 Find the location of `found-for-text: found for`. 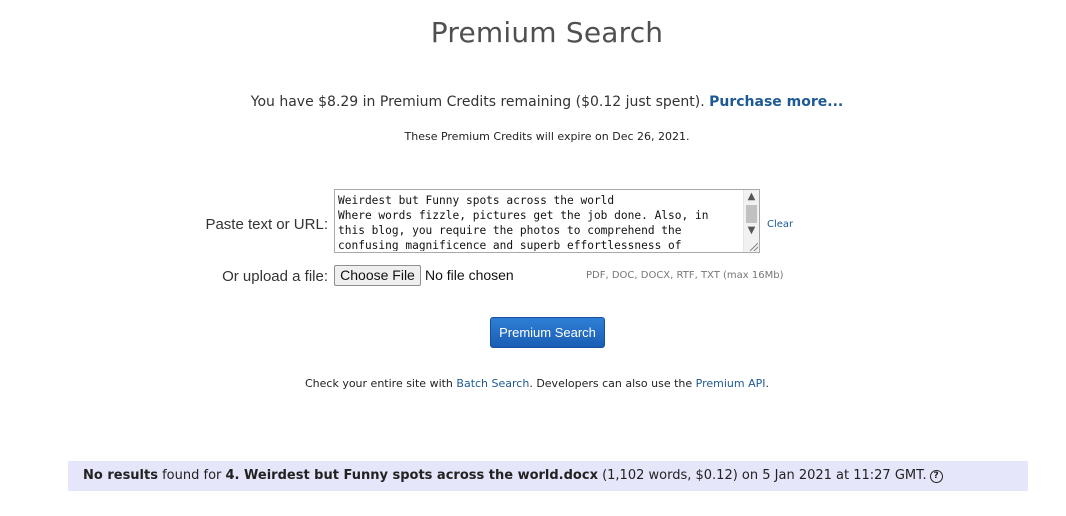

found-for-text: found for is located at coordinates (191, 475).